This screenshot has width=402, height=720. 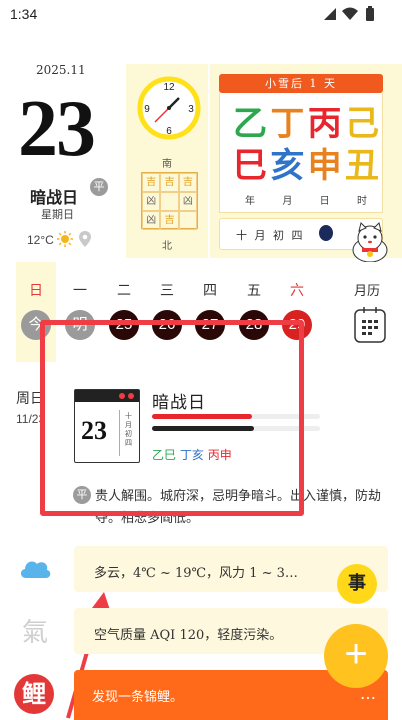 What do you see at coordinates (356, 656) in the screenshot?
I see `add-button: +` at bounding box center [356, 656].